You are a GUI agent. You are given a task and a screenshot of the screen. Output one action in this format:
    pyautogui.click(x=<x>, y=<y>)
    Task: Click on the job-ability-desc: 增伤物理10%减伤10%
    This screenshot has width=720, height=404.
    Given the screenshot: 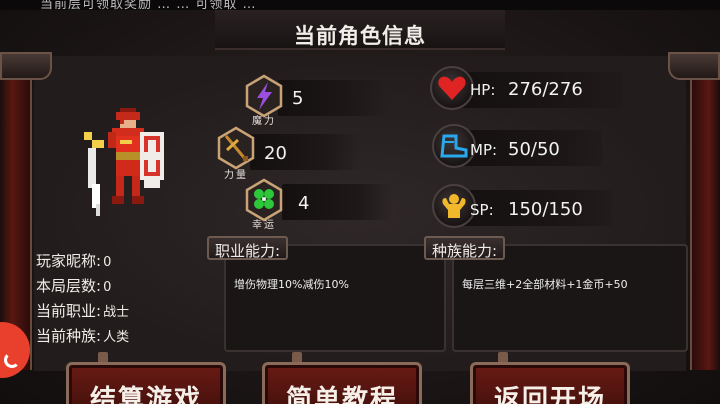 What is the action you would take?
    pyautogui.click(x=291, y=284)
    